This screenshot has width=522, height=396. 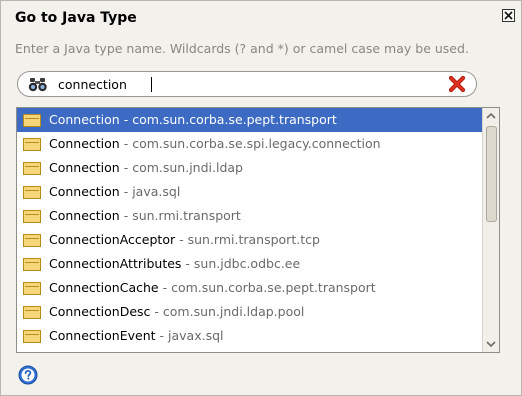 What do you see at coordinates (247, 263) in the screenshot?
I see `package-name: sun.jdbc.odbc.ee` at bounding box center [247, 263].